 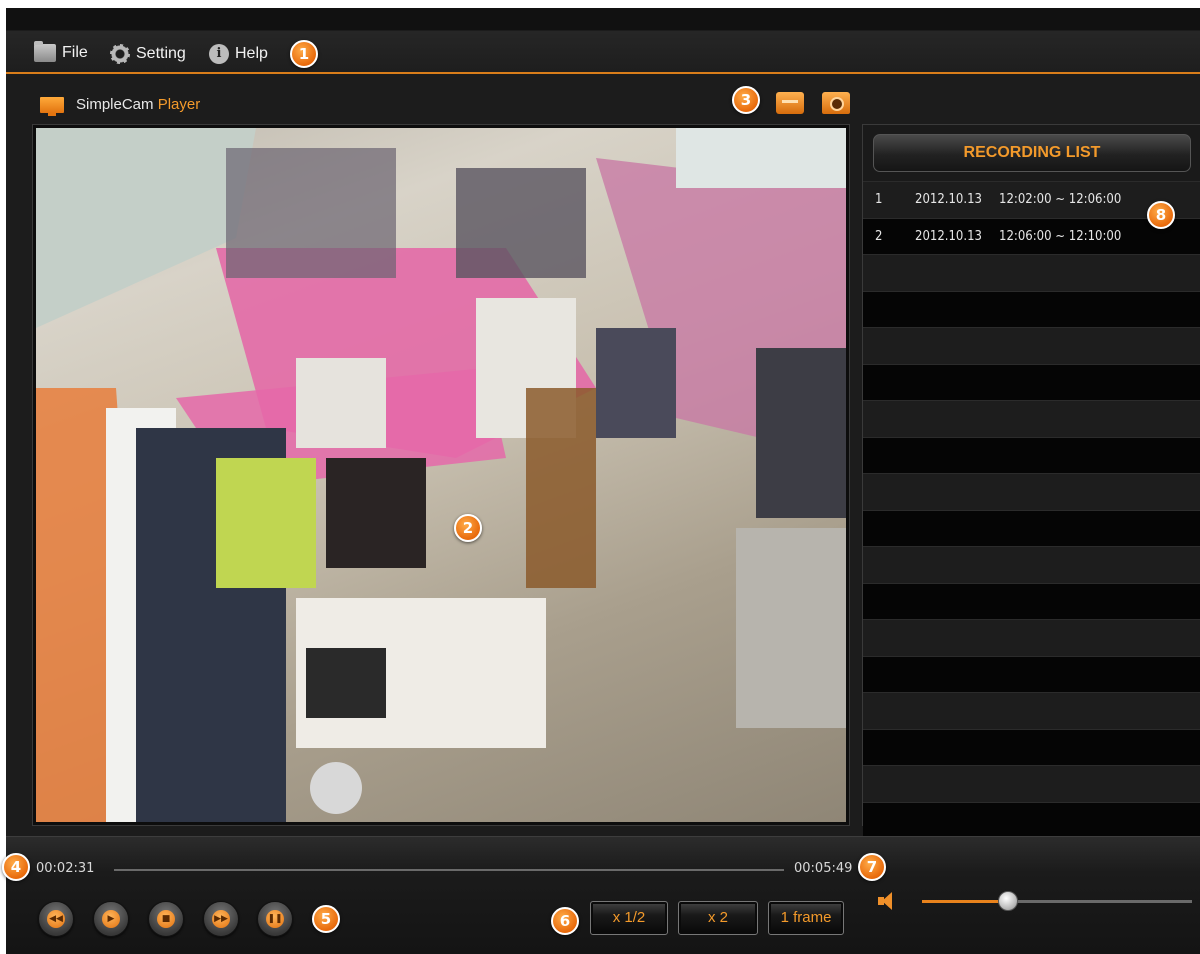 I want to click on frame-step-button: 1 frame, so click(x=806, y=918).